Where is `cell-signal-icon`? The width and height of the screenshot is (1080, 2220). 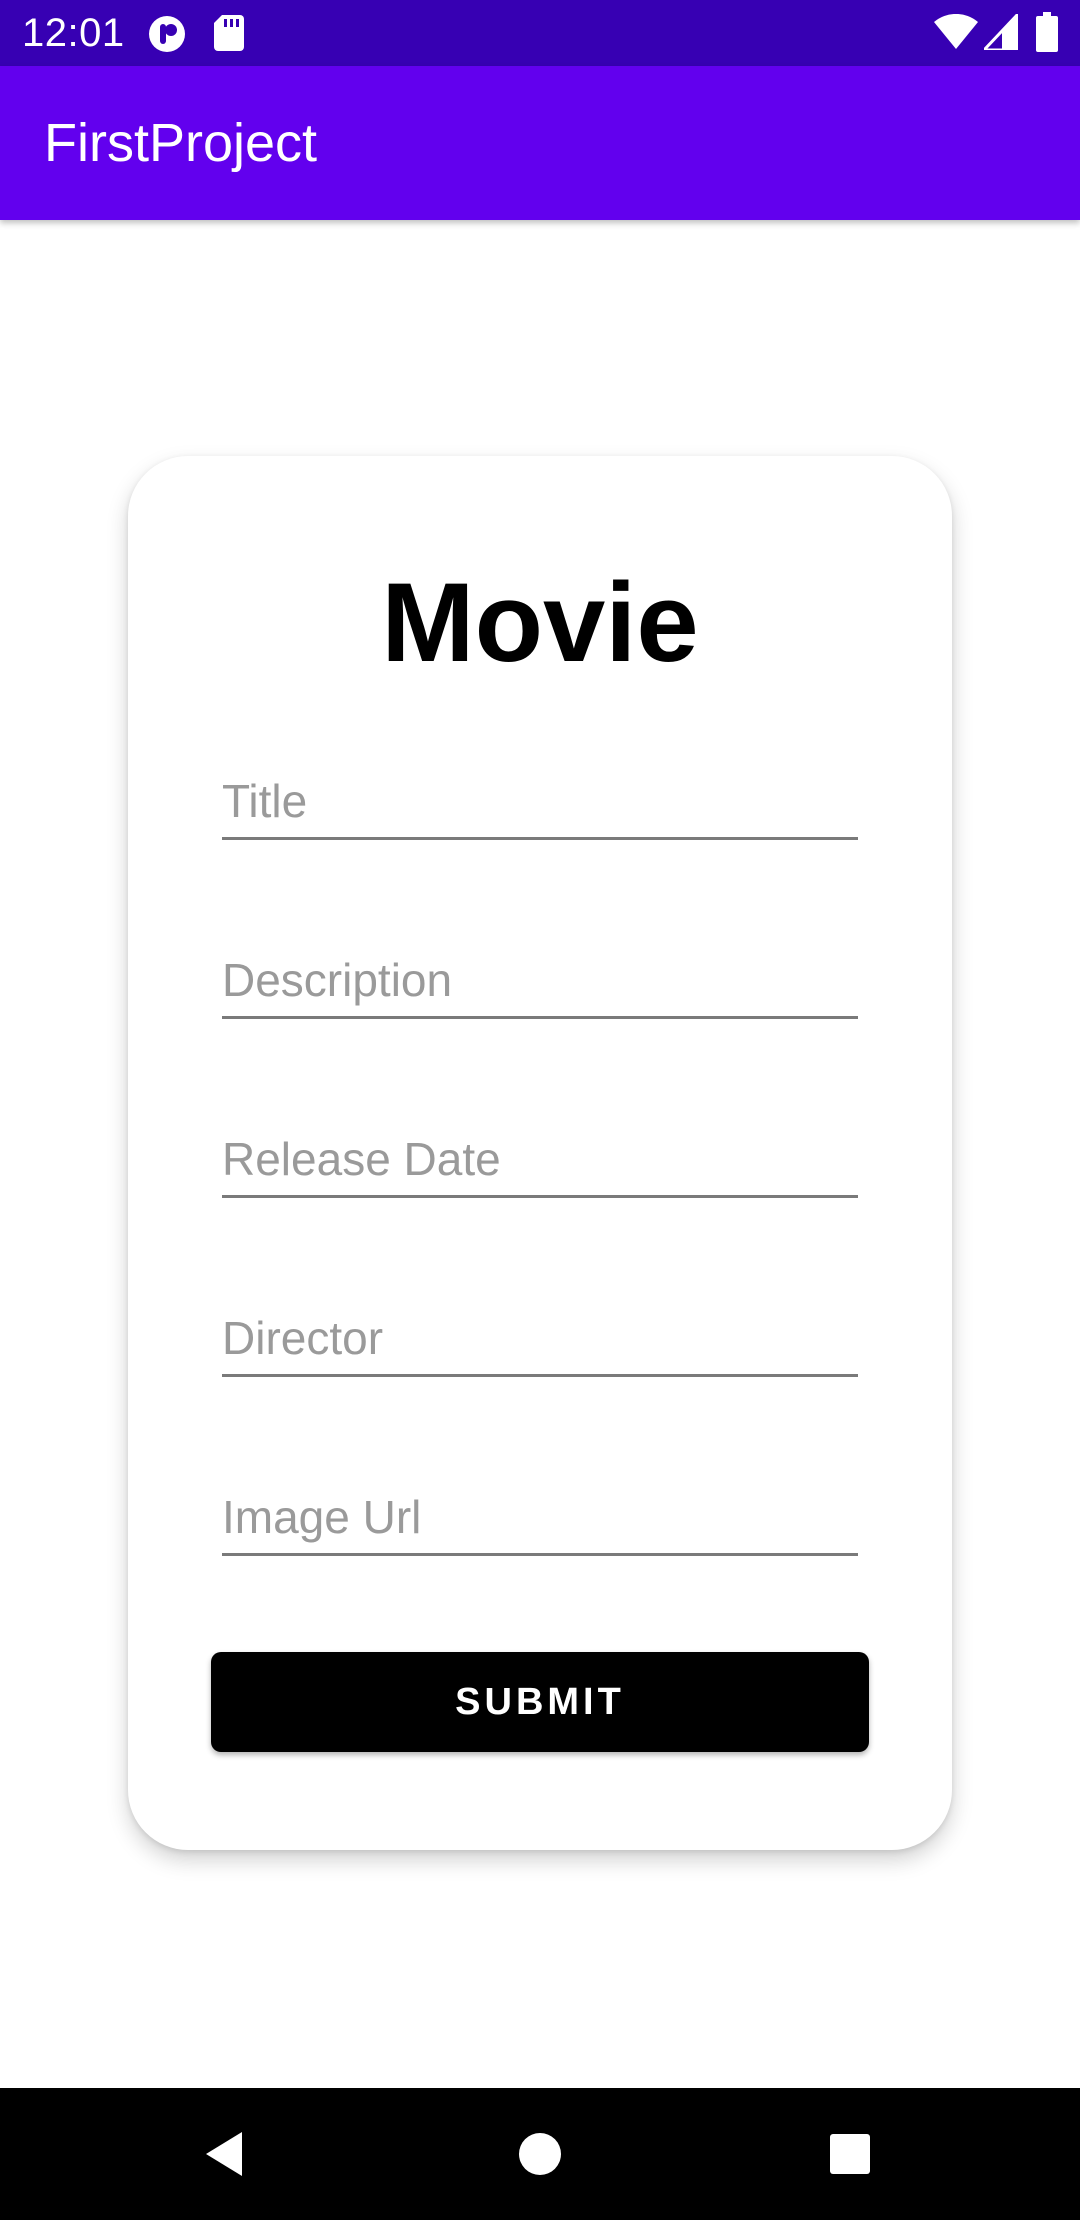
cell-signal-icon is located at coordinates (1000, 32).